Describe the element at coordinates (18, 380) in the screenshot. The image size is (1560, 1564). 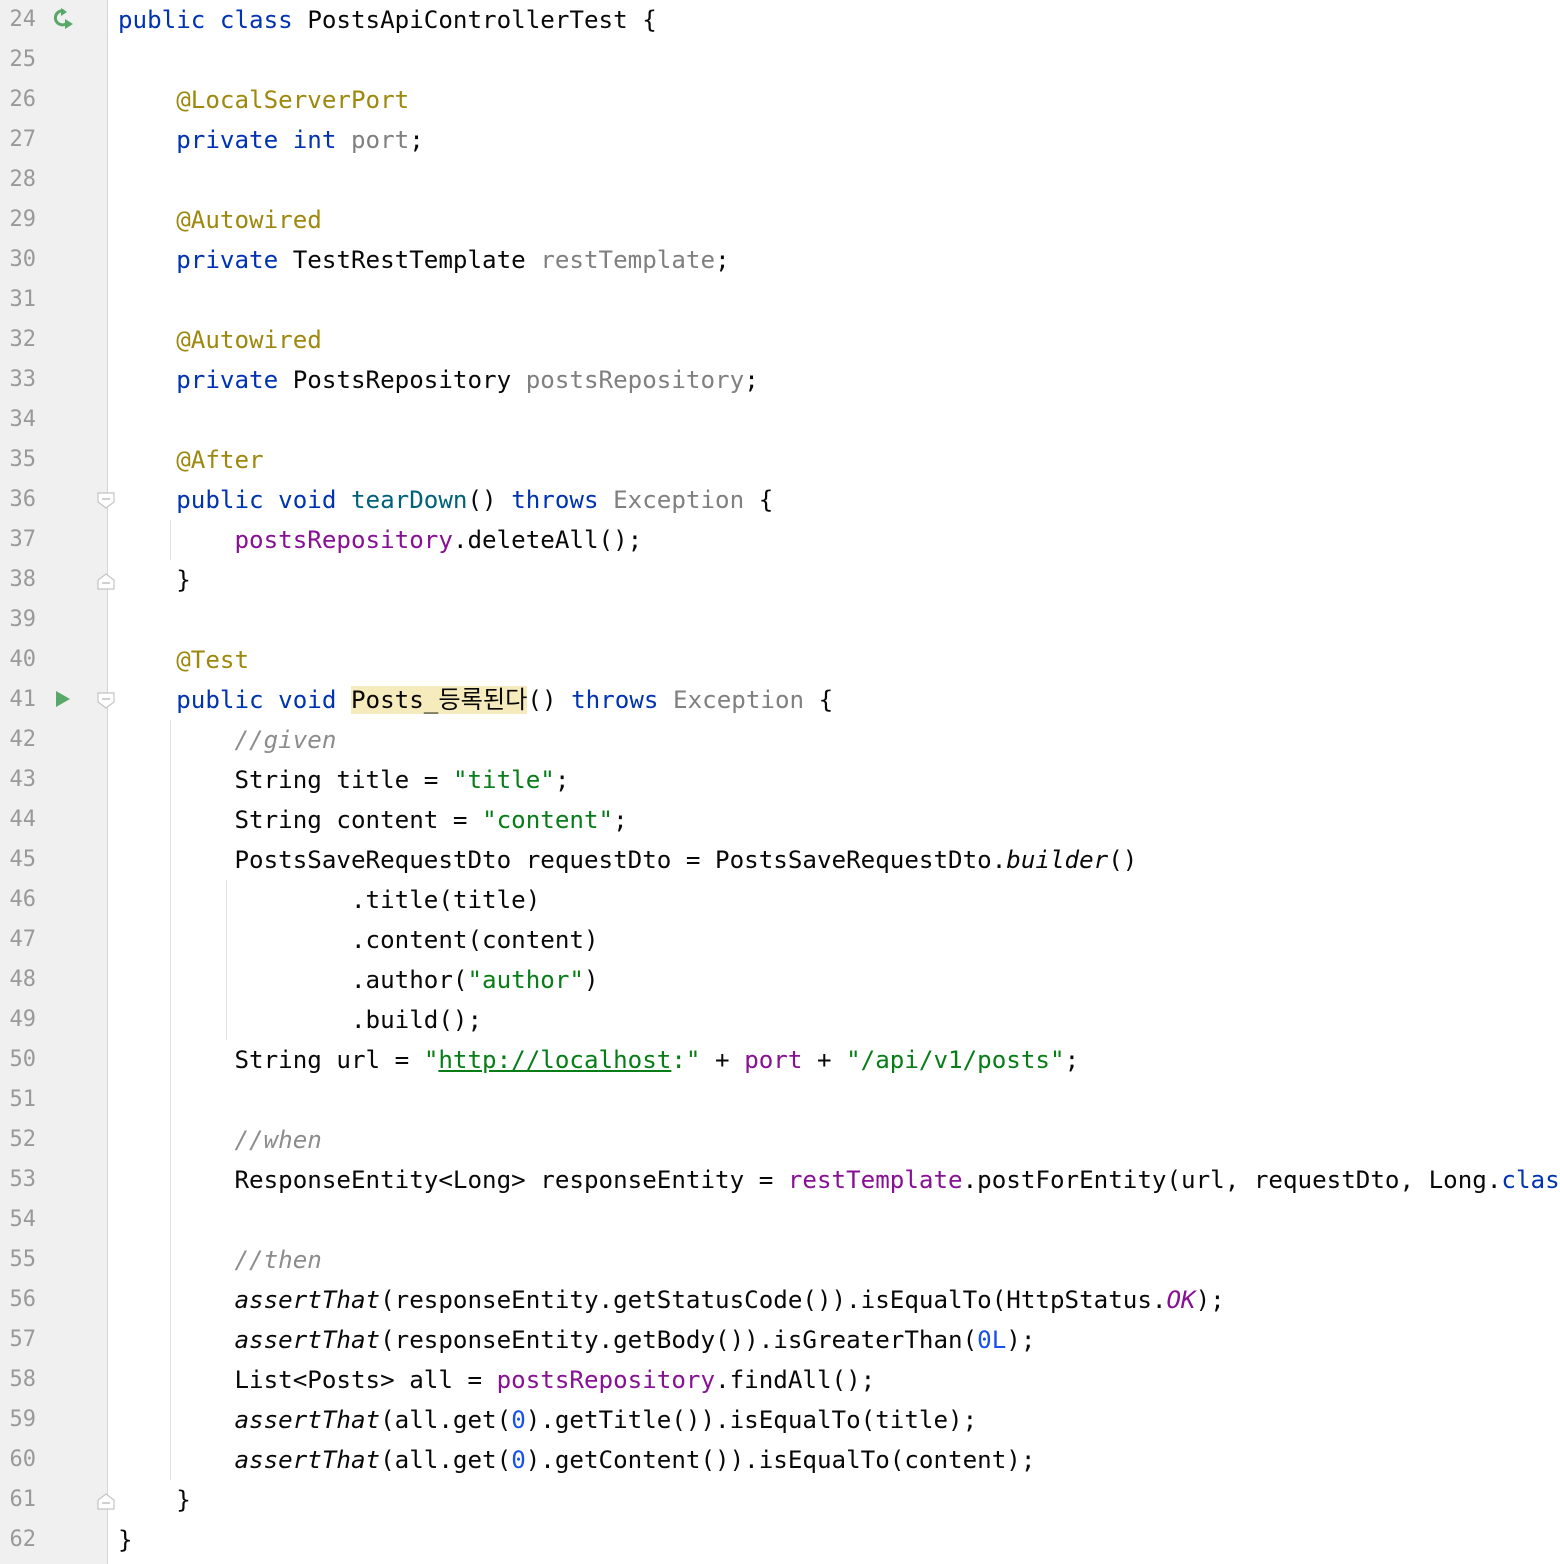
I see `line-number: 33` at that location.